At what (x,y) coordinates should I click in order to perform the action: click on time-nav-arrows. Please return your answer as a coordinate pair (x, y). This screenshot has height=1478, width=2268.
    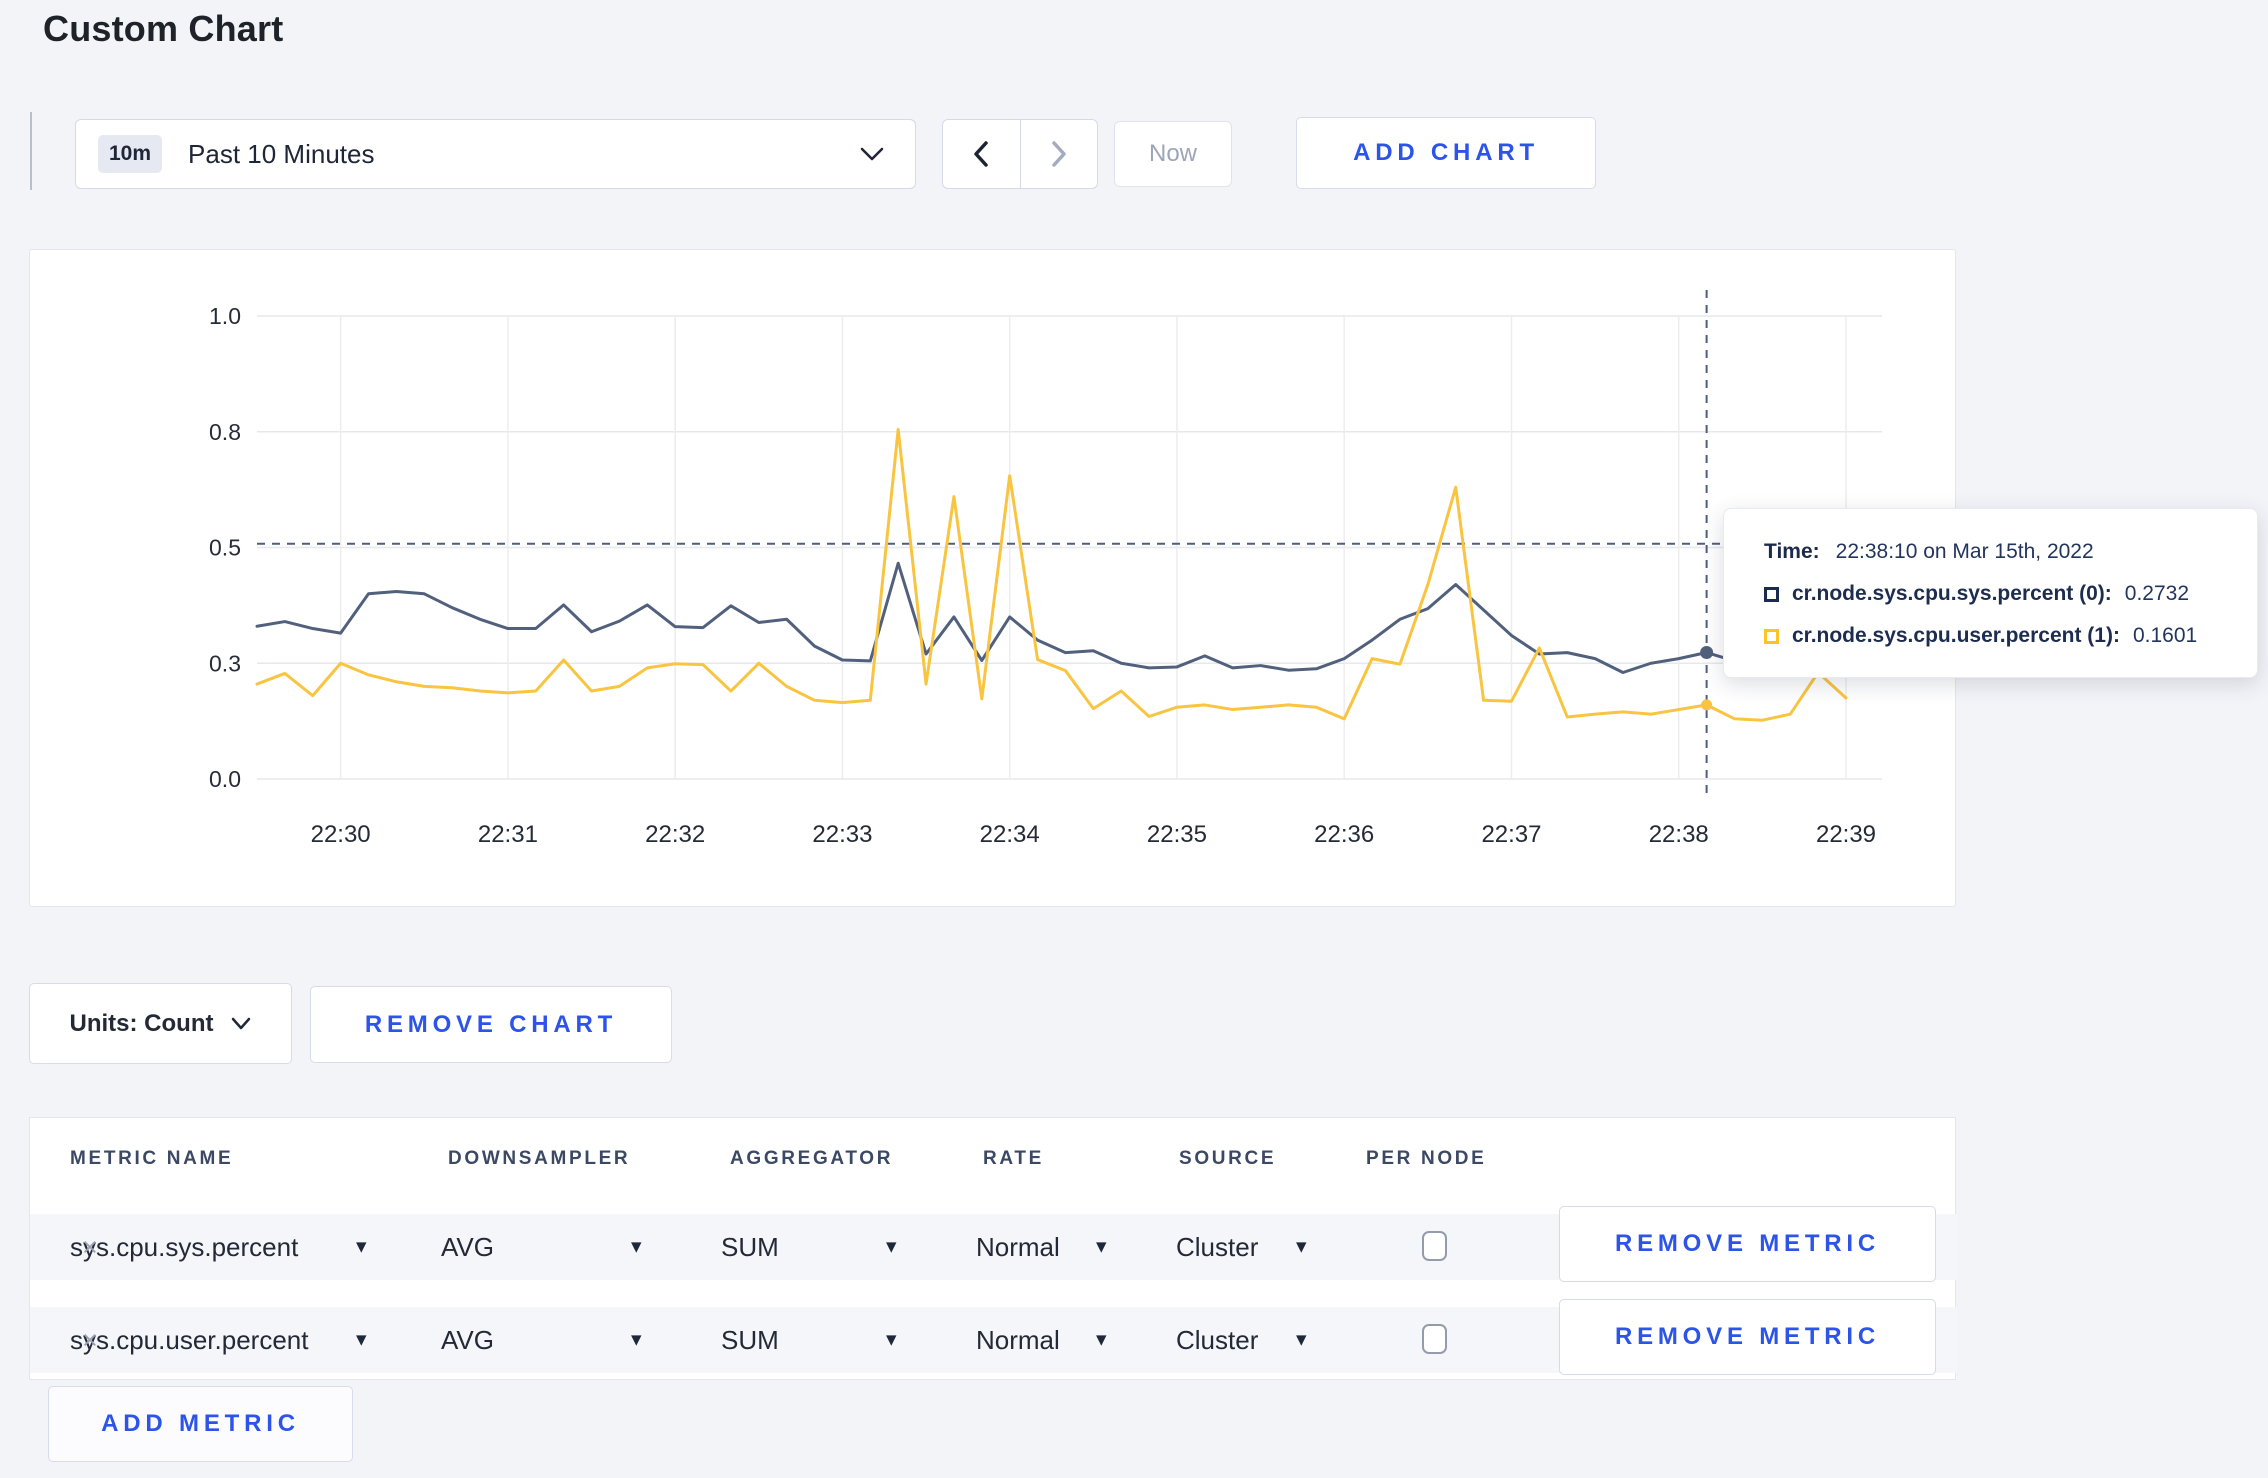
    Looking at the image, I should click on (1020, 154).